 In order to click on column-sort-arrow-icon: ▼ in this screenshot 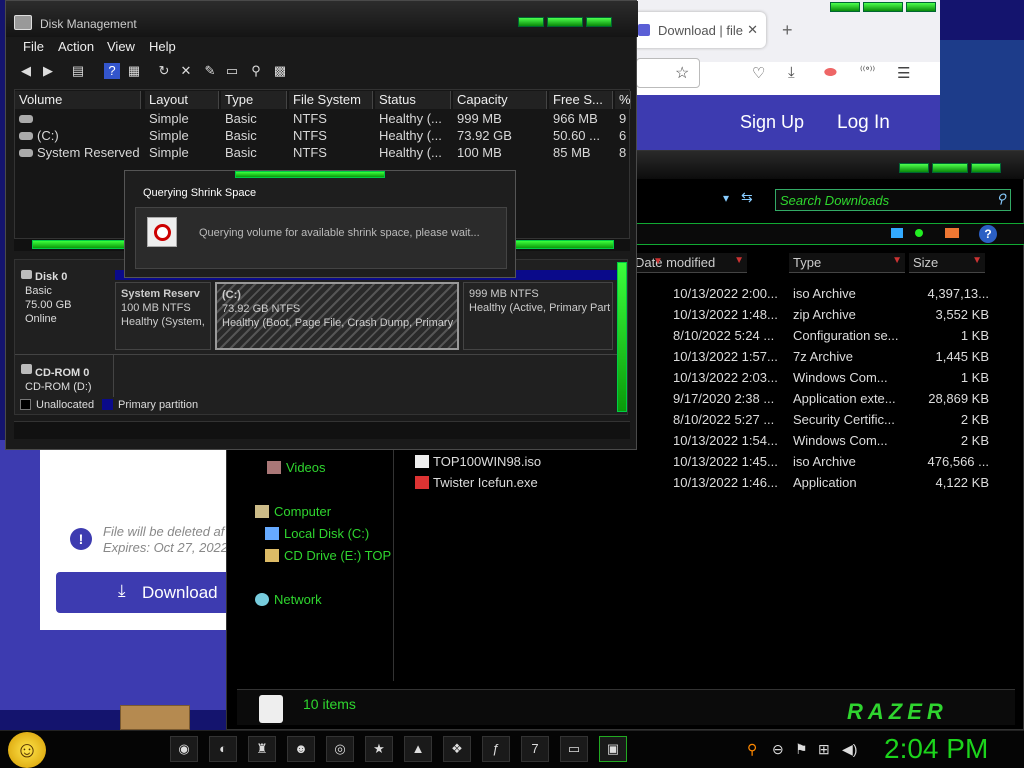, I will do `click(658, 261)`.